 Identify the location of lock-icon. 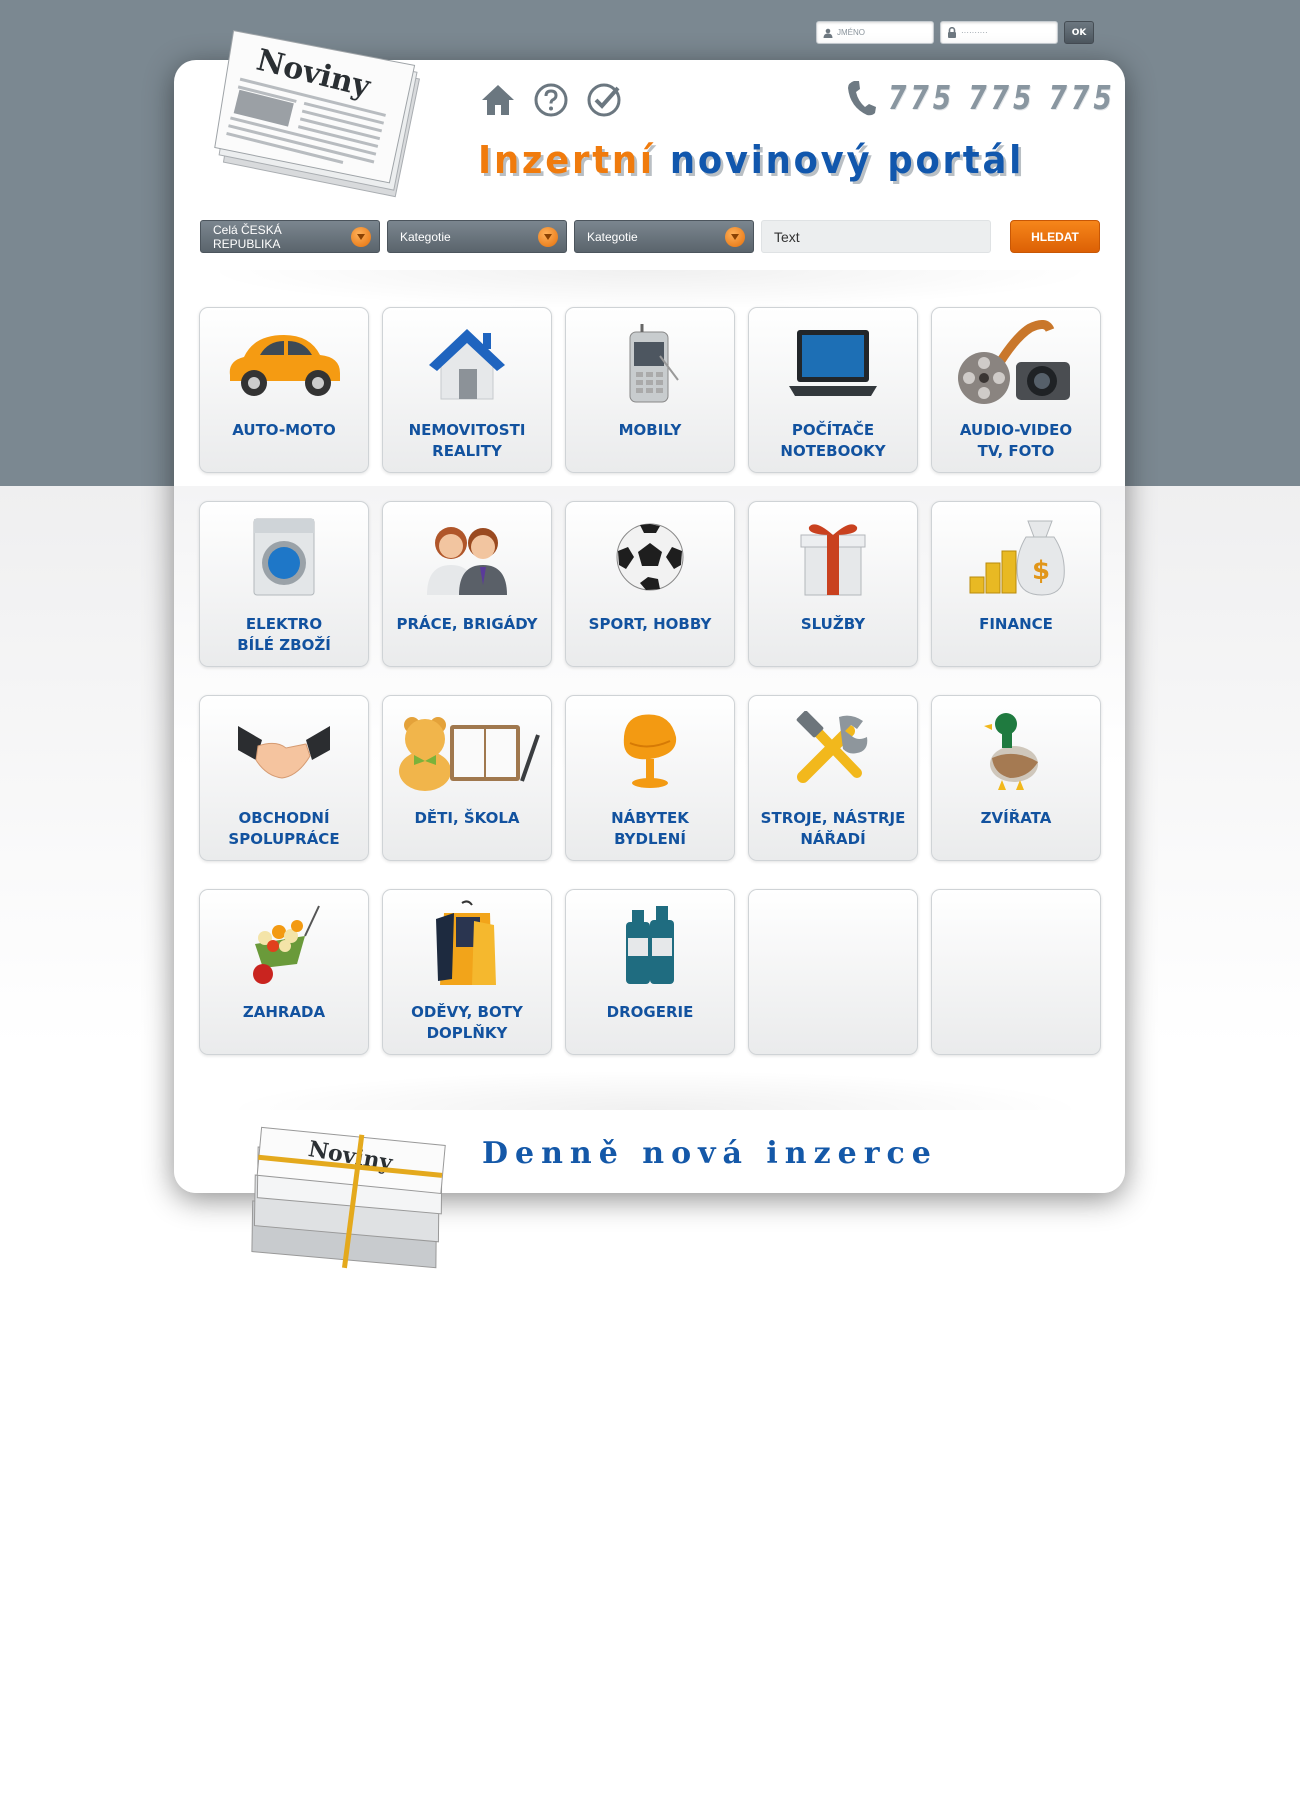
(952, 32).